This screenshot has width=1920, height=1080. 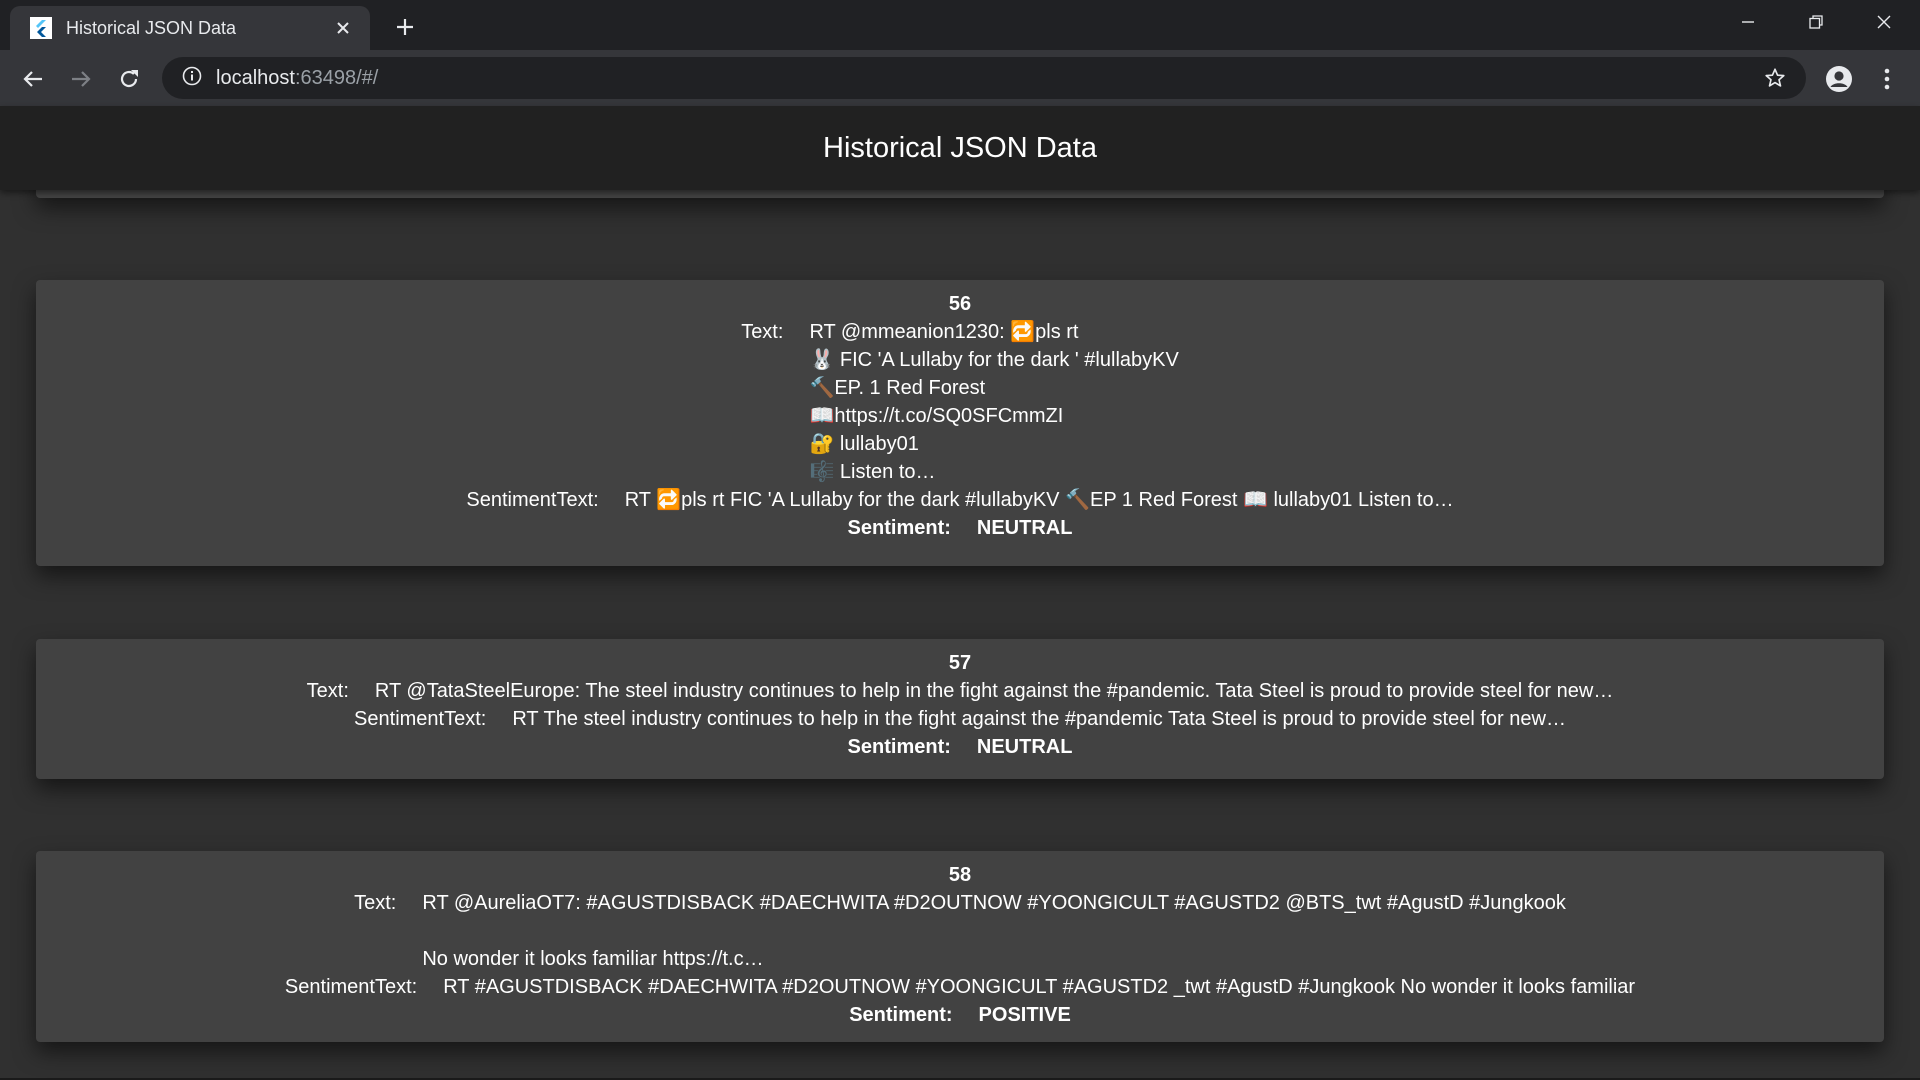 What do you see at coordinates (405, 27) in the screenshot?
I see `new-tab-icon` at bounding box center [405, 27].